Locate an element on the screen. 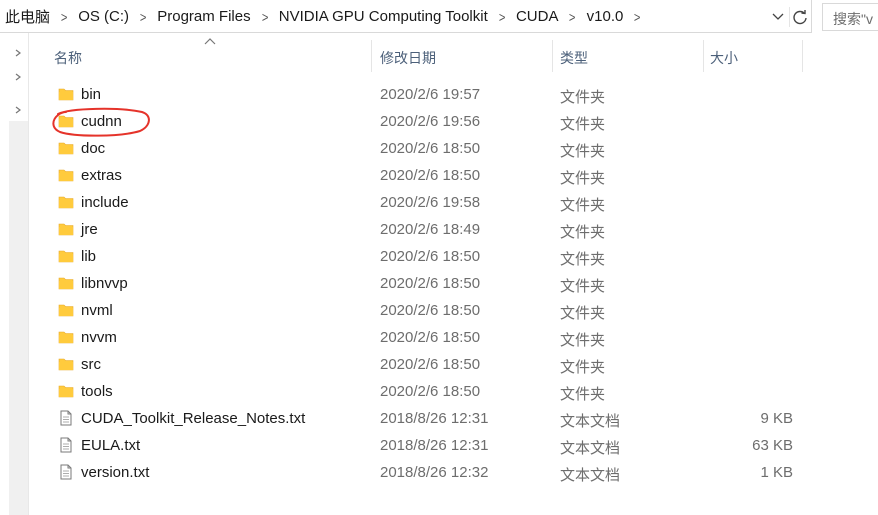  column-header-size-label: 大小 is located at coordinates (724, 58).